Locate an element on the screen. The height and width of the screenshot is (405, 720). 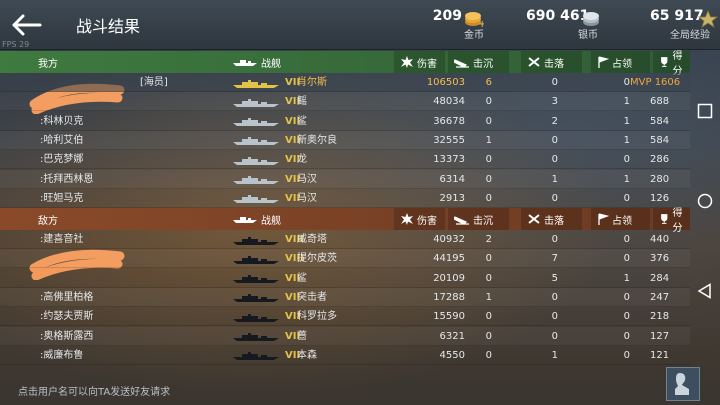
player-row: :哈利艾伯 VII 新奥尔良 32555 1 0 1 584 is located at coordinates (345, 140).